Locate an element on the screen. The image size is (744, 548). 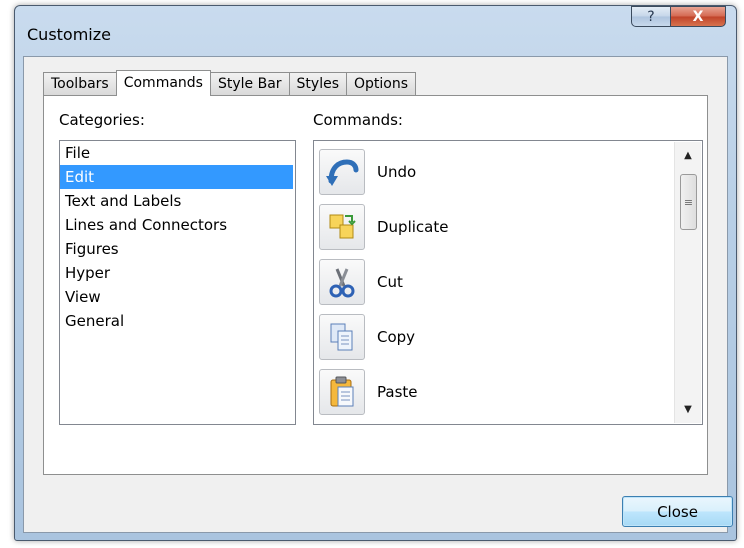
command-label: Paste is located at coordinates (397, 392).